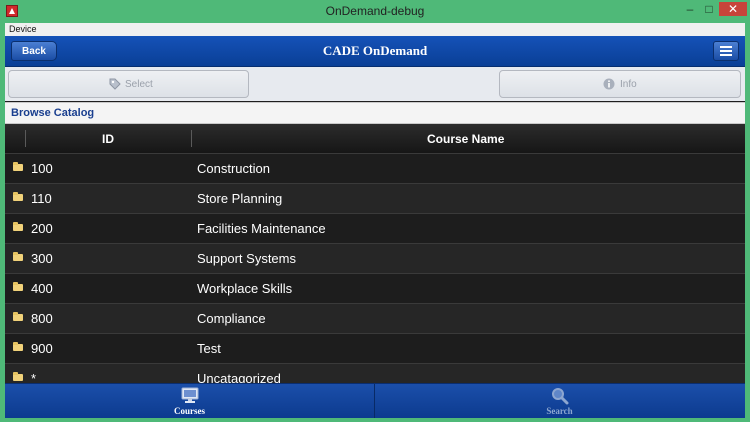 The image size is (750, 422). What do you see at coordinates (375, 84) in the screenshot?
I see `toolbar: Select Info` at bounding box center [375, 84].